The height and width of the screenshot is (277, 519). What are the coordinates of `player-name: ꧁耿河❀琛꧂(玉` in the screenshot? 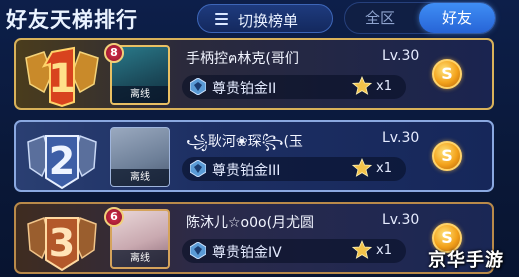 It's located at (244, 142).